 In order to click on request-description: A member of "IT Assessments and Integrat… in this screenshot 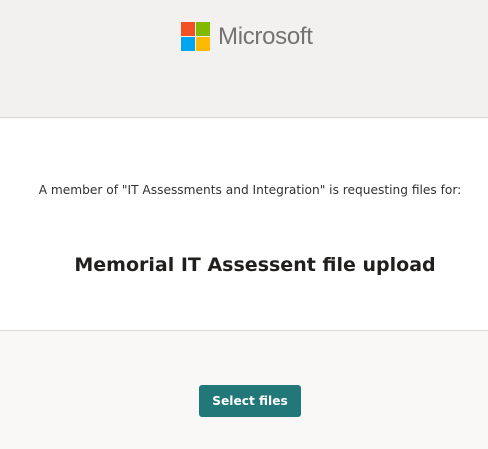, I will do `click(250, 190)`.